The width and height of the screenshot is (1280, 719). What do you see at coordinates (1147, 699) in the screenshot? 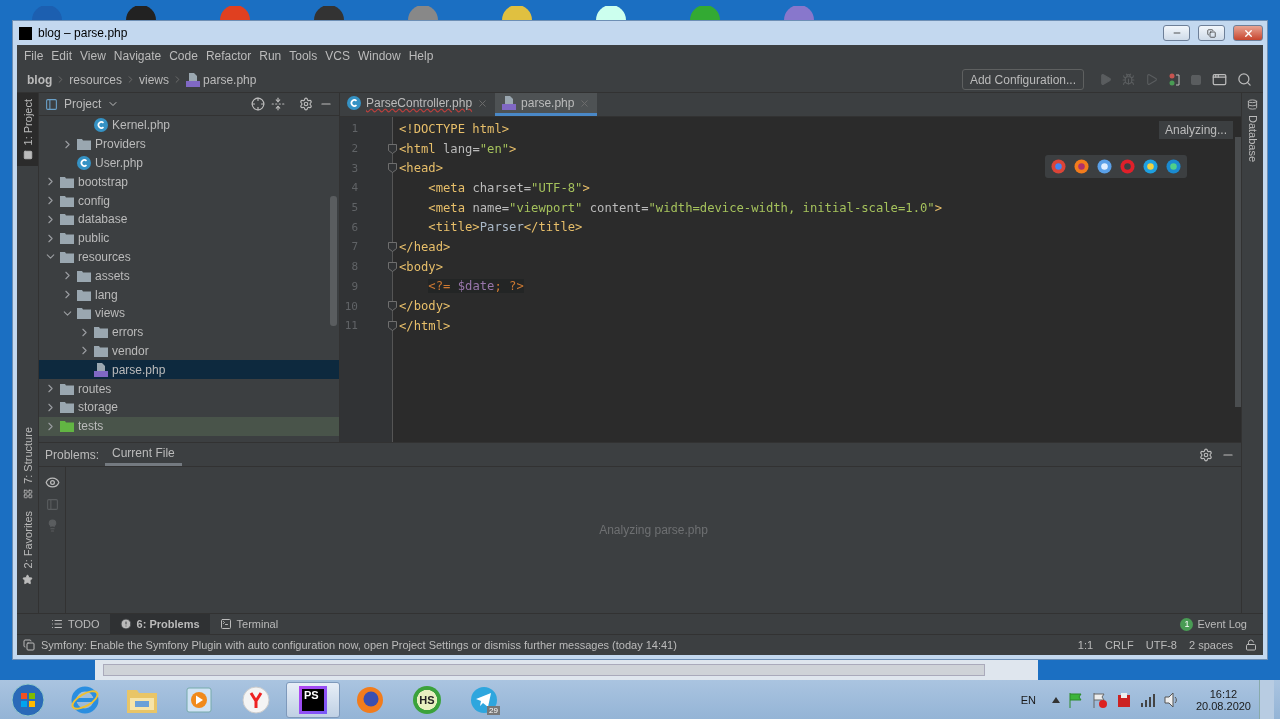
I see `signal-icon` at bounding box center [1147, 699].